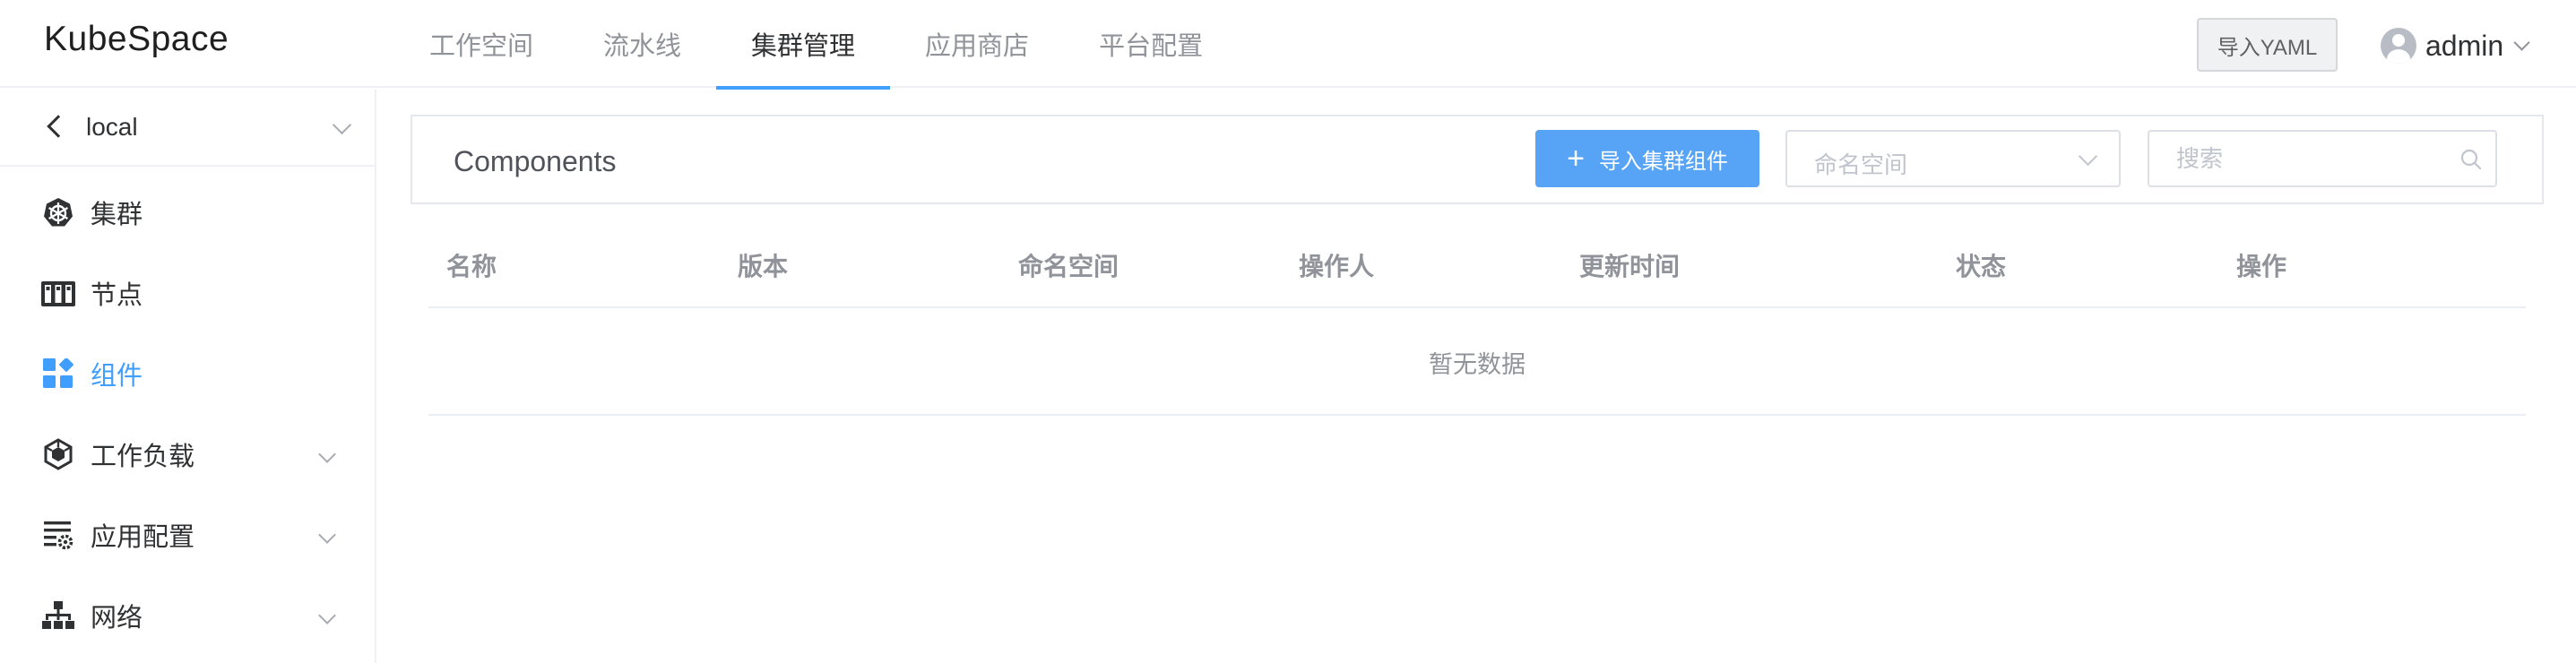  Describe the element at coordinates (1576, 159) in the screenshot. I see `plus-icon: +` at that location.